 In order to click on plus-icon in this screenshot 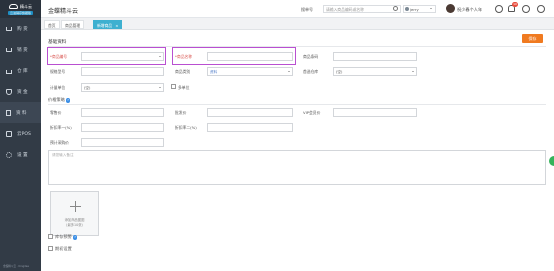, I will do `click(76, 206)`.